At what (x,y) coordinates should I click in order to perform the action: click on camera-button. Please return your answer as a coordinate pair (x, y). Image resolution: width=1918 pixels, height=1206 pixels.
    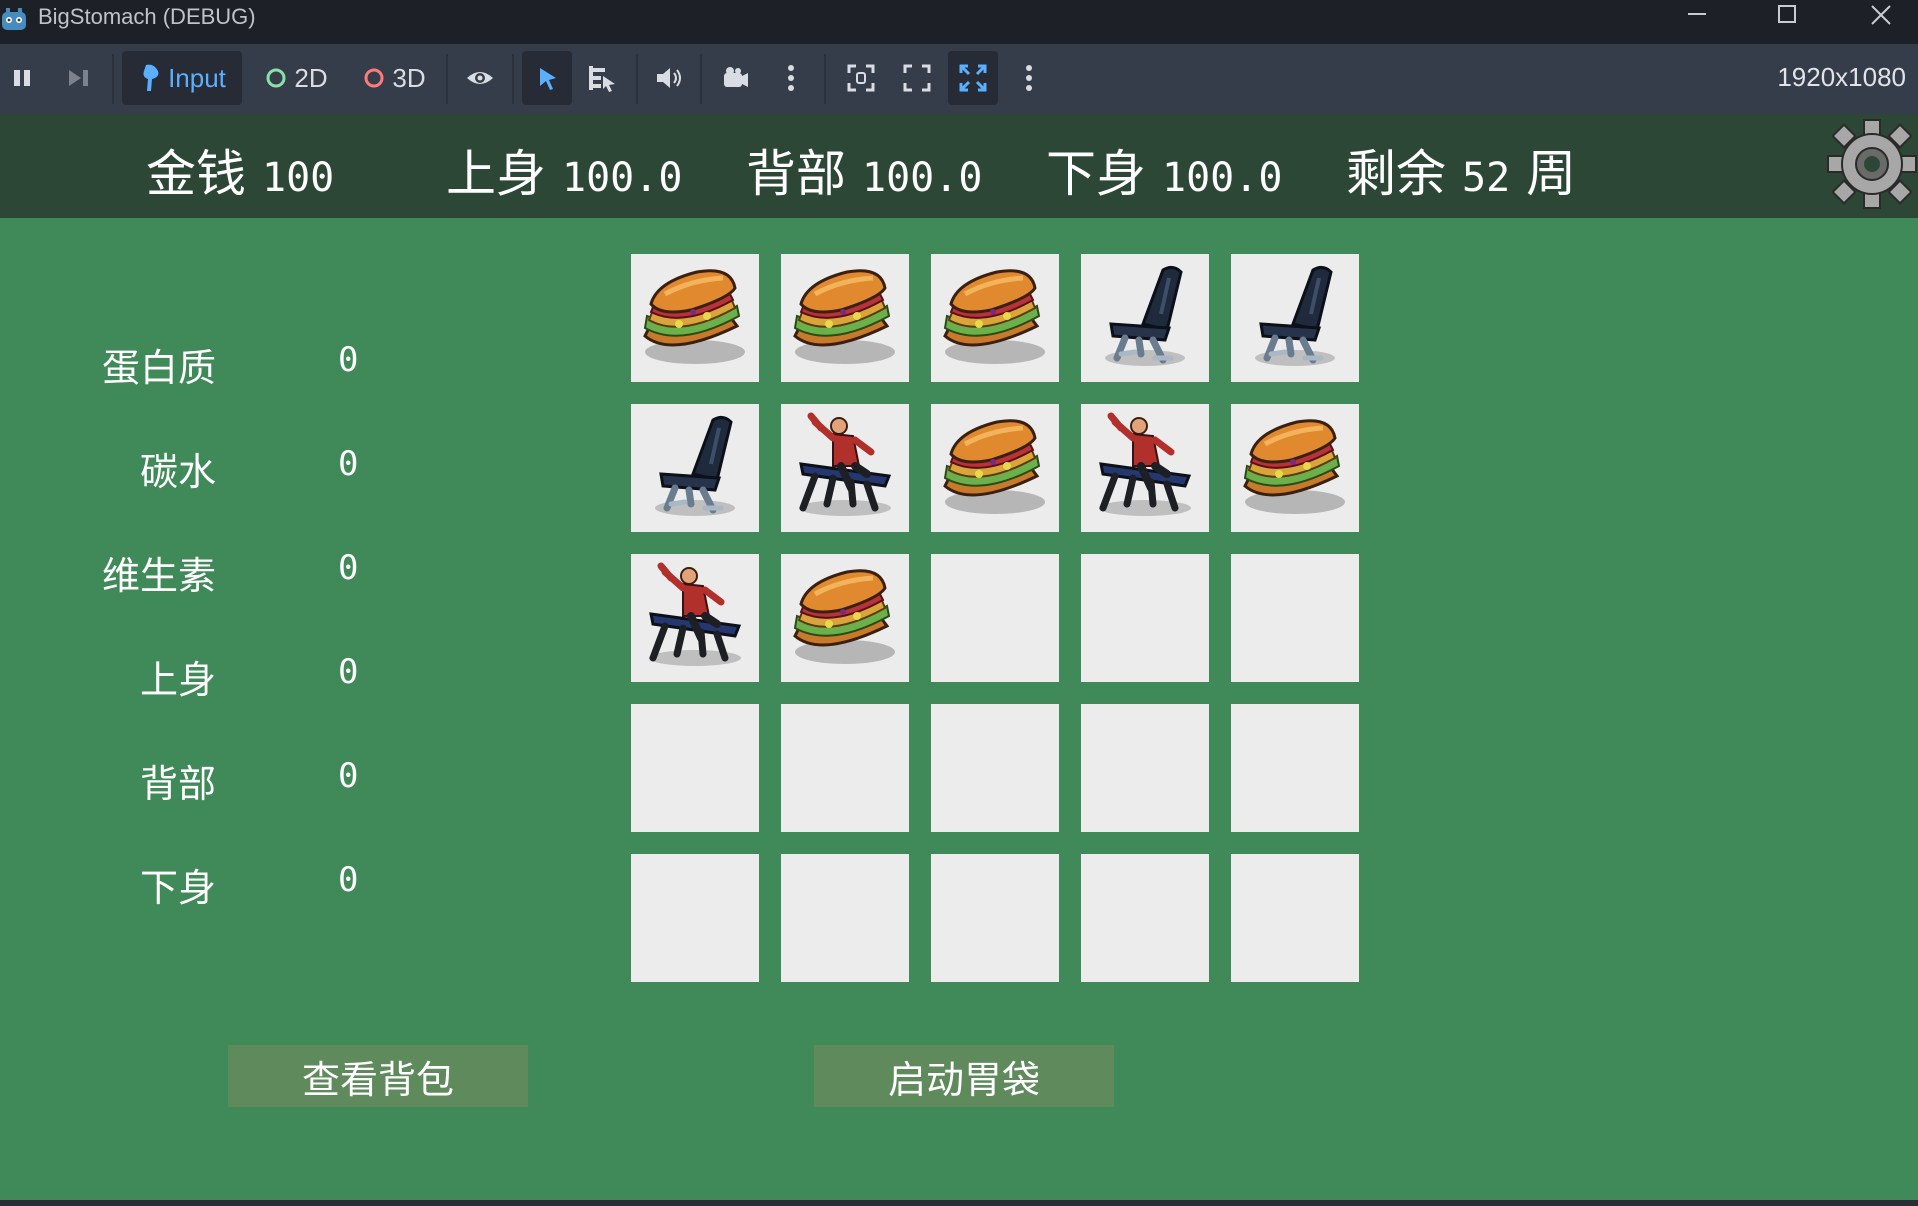
    Looking at the image, I should click on (735, 78).